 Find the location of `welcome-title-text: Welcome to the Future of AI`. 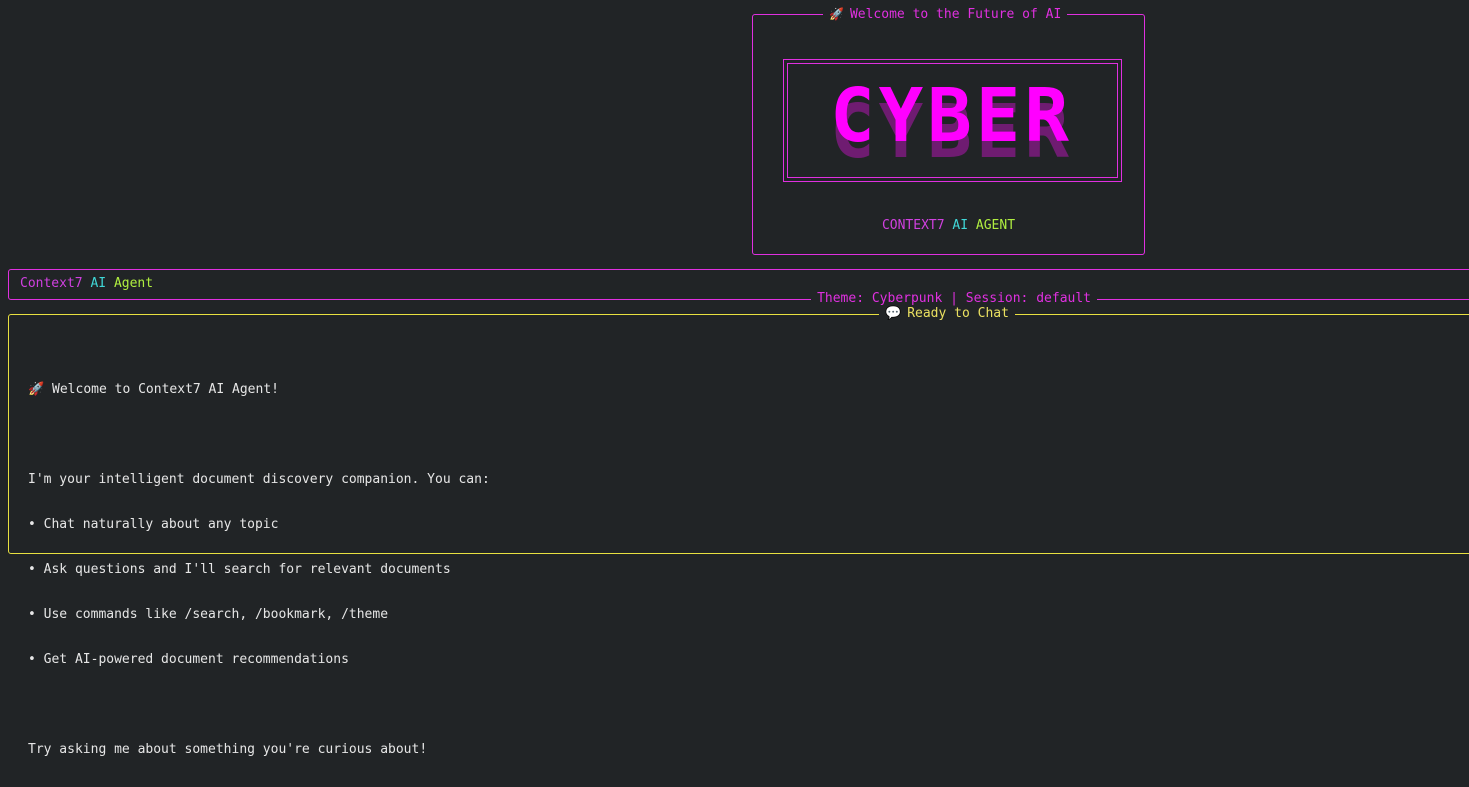

welcome-title-text: Welcome to the Future of AI is located at coordinates (955, 14).